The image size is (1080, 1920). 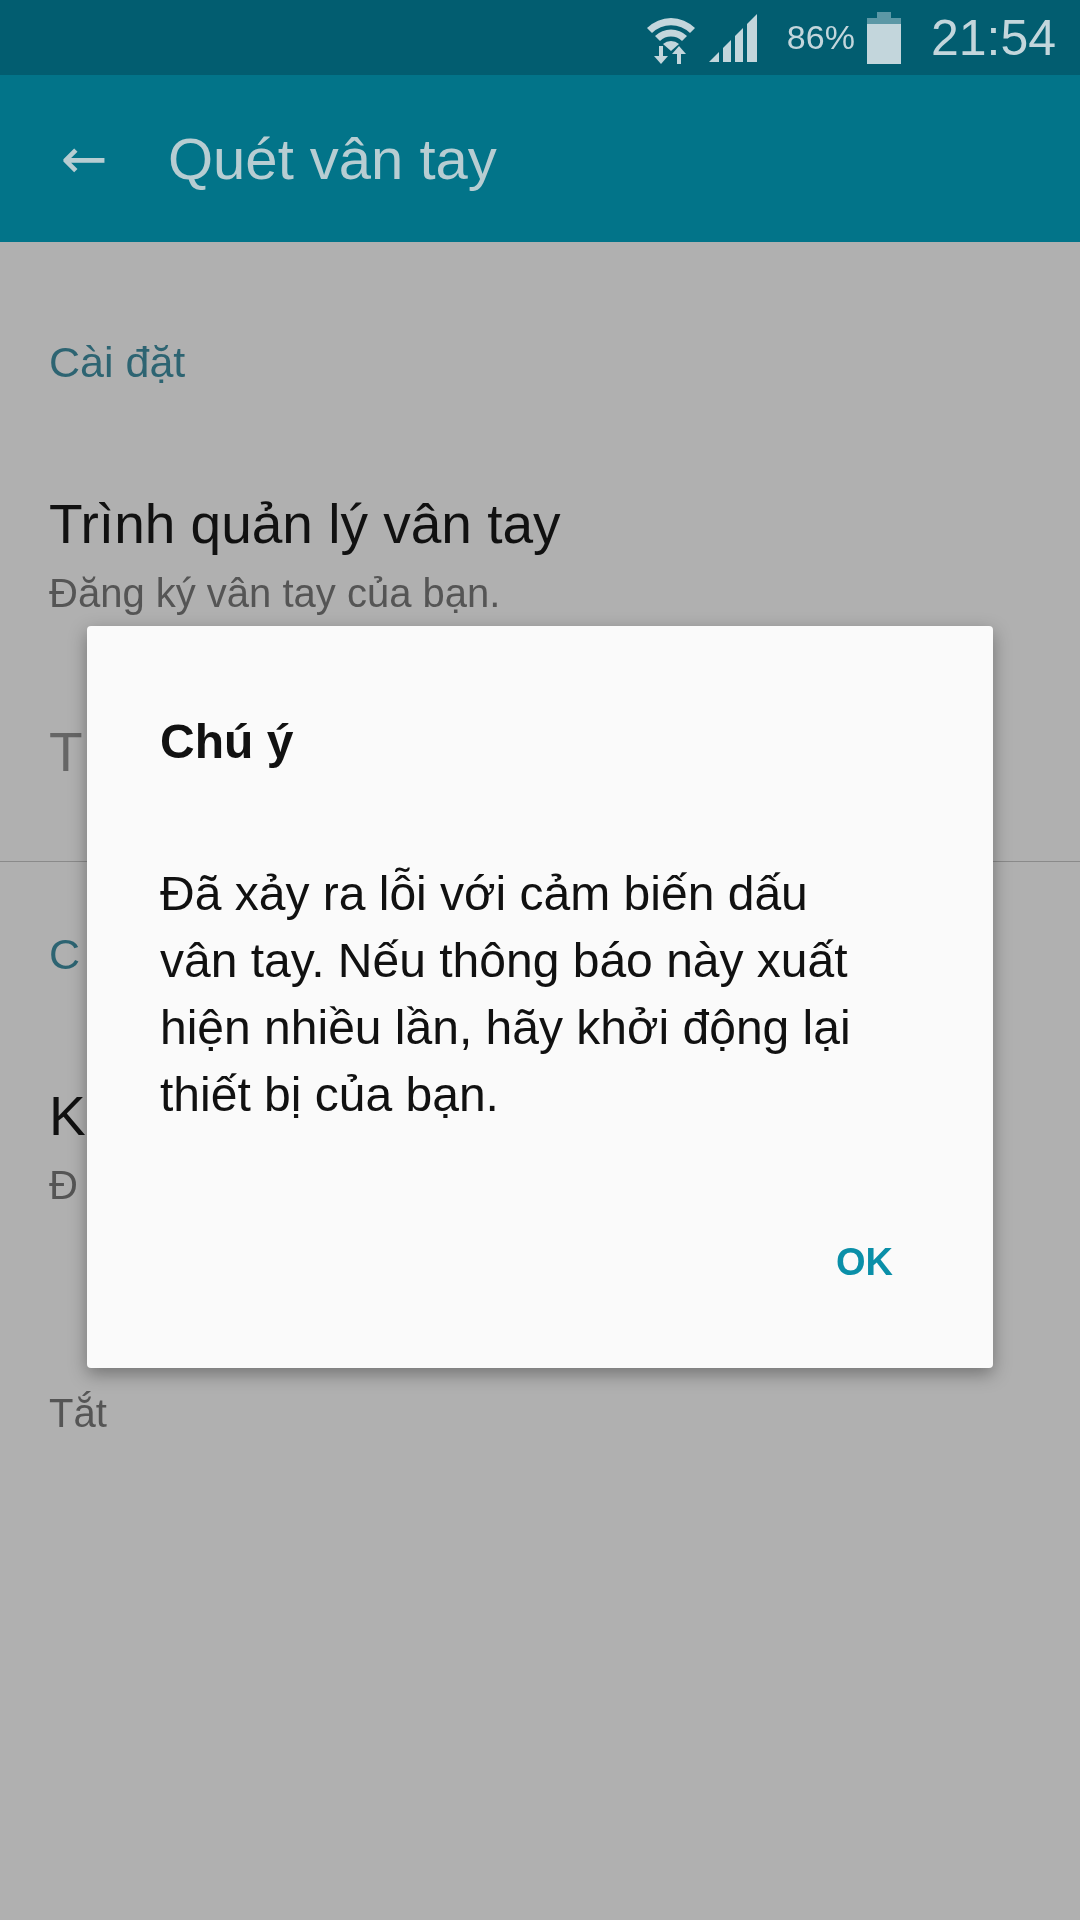 What do you see at coordinates (732, 37) in the screenshot?
I see `signal-icon` at bounding box center [732, 37].